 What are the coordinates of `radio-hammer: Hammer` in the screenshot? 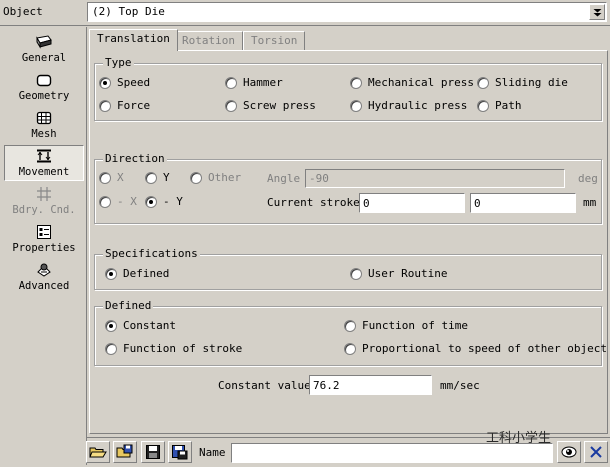 It's located at (254, 83).